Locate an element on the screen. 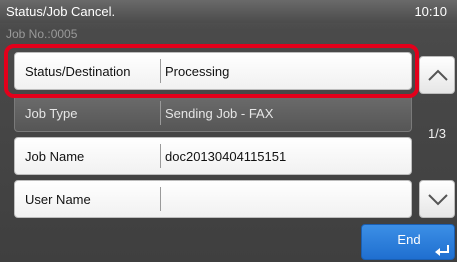 This screenshot has width=457, height=262. row-job-type: Job Type Sending Job - FAX is located at coordinates (213, 113).